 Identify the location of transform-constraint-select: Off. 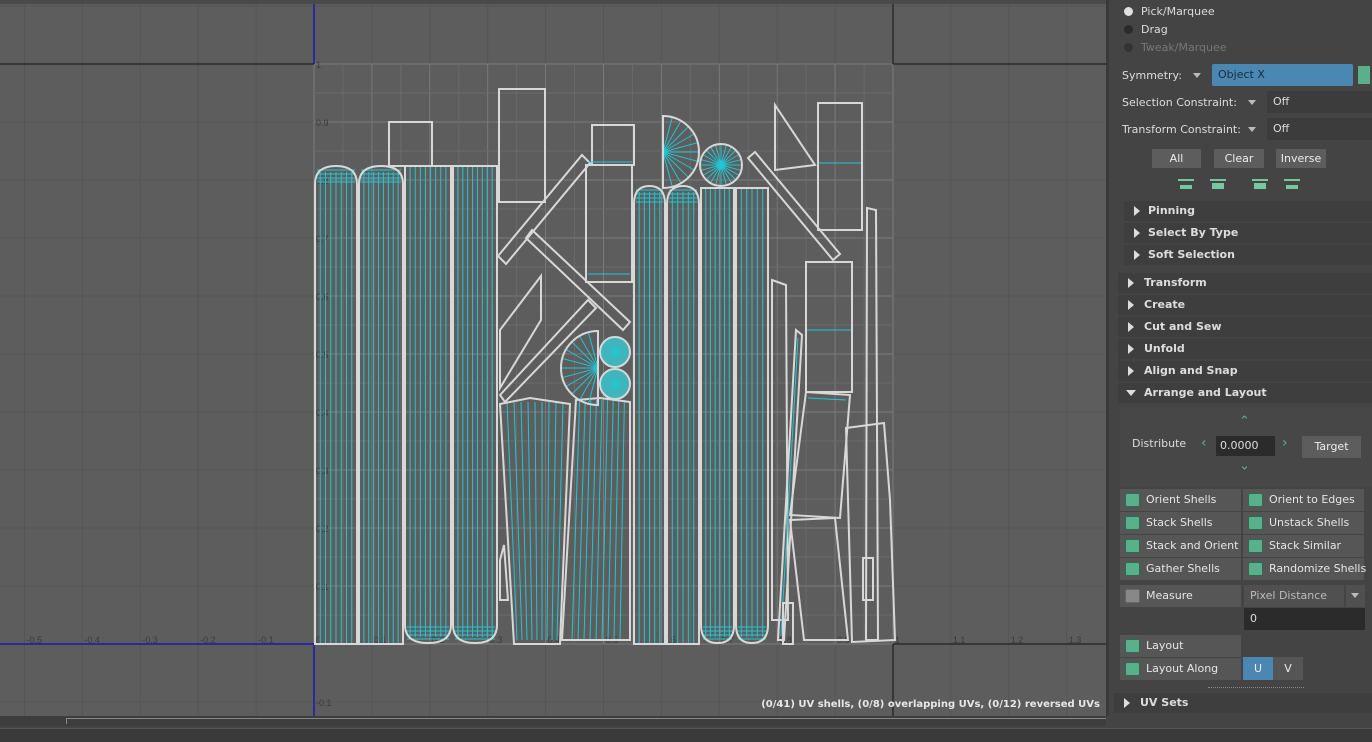
(1319, 129).